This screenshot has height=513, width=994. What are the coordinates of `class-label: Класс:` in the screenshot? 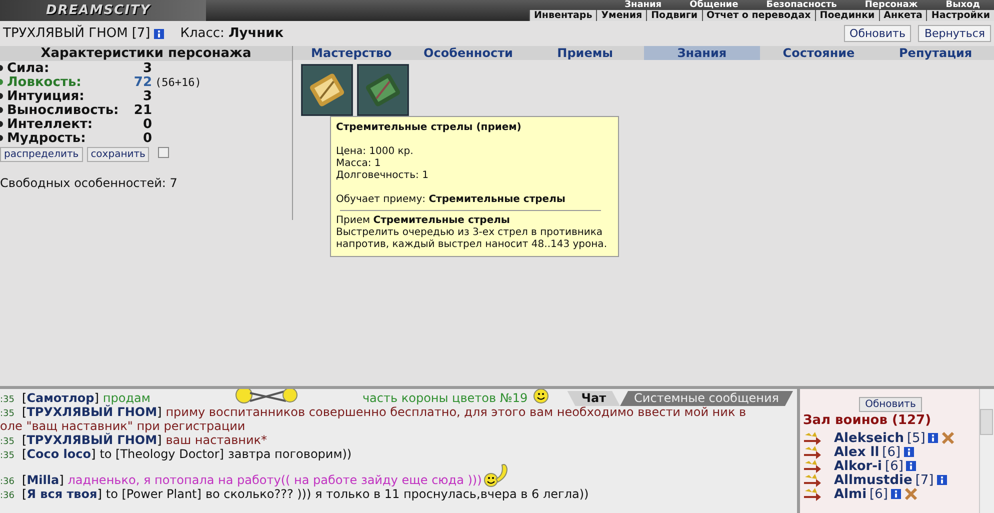 It's located at (202, 33).